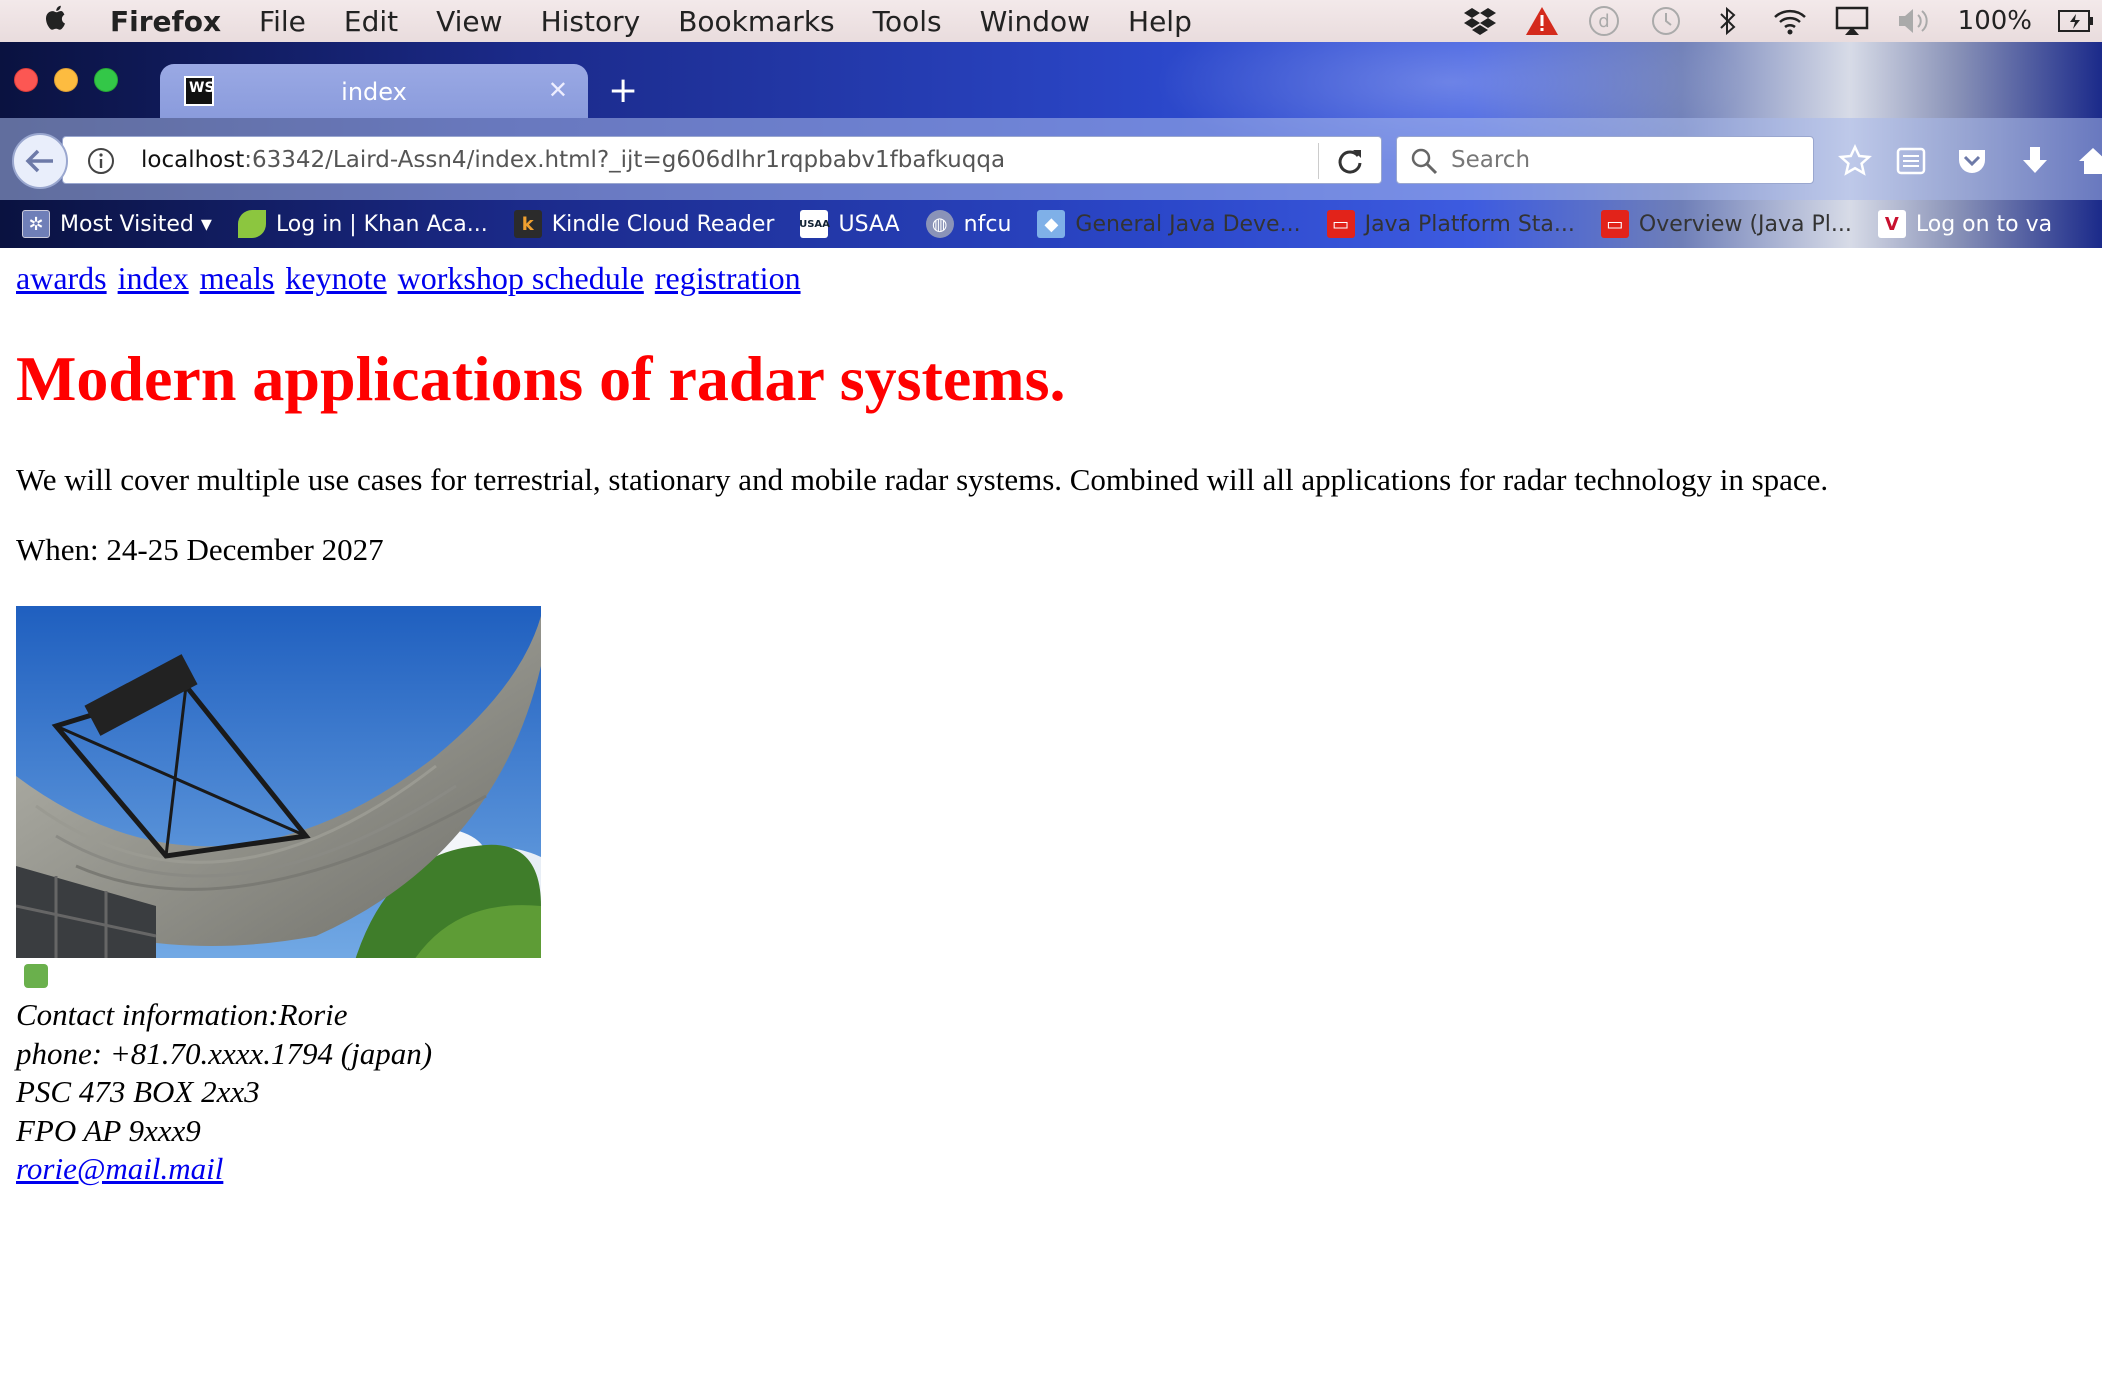  I want to click on time-machine-icon, so click(1666, 21).